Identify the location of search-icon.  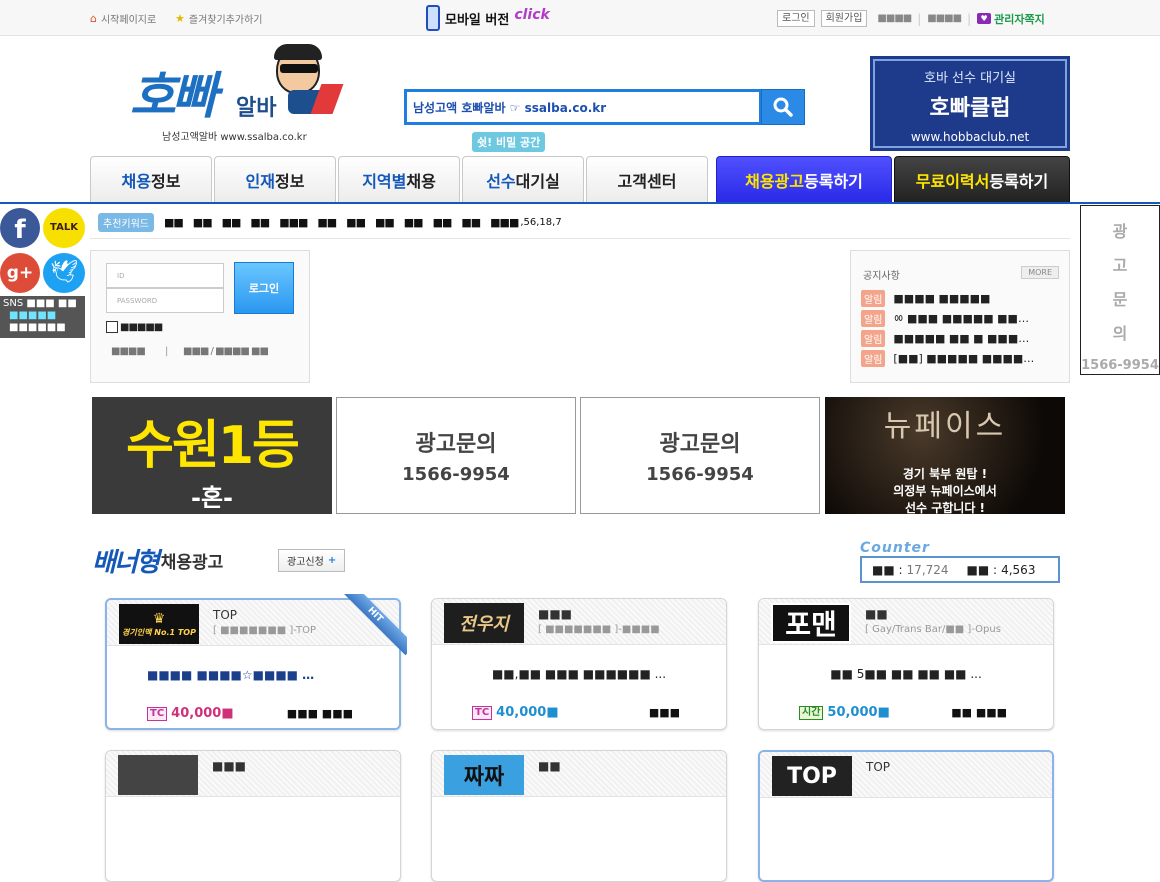
(783, 107).